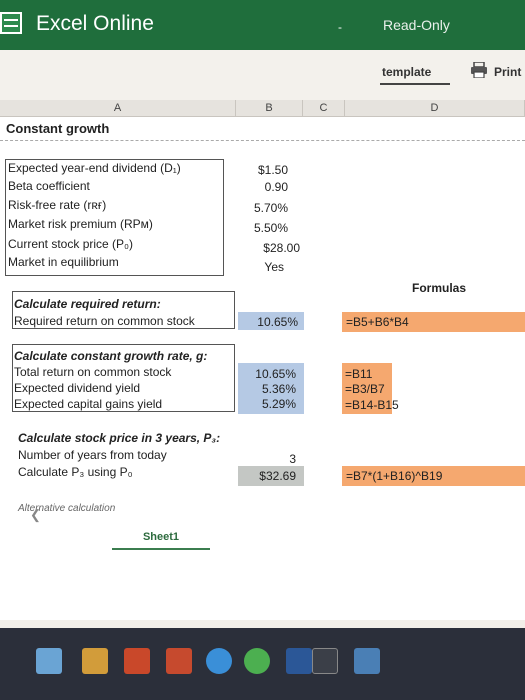 The height and width of the screenshot is (700, 525). What do you see at coordinates (269, 108) in the screenshot?
I see `column-header-b: B` at bounding box center [269, 108].